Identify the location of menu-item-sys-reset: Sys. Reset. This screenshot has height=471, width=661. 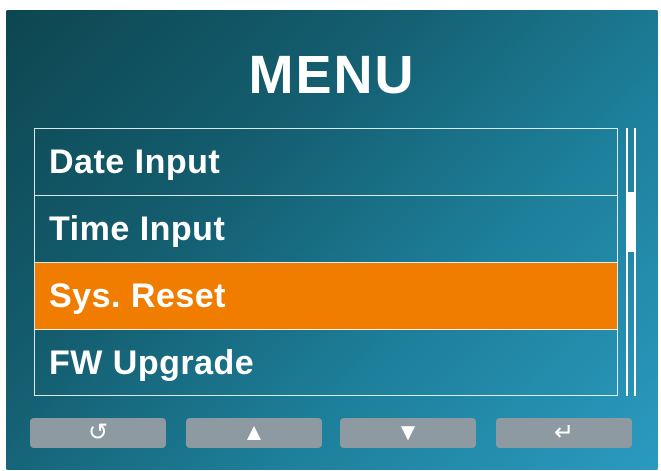
(326, 296).